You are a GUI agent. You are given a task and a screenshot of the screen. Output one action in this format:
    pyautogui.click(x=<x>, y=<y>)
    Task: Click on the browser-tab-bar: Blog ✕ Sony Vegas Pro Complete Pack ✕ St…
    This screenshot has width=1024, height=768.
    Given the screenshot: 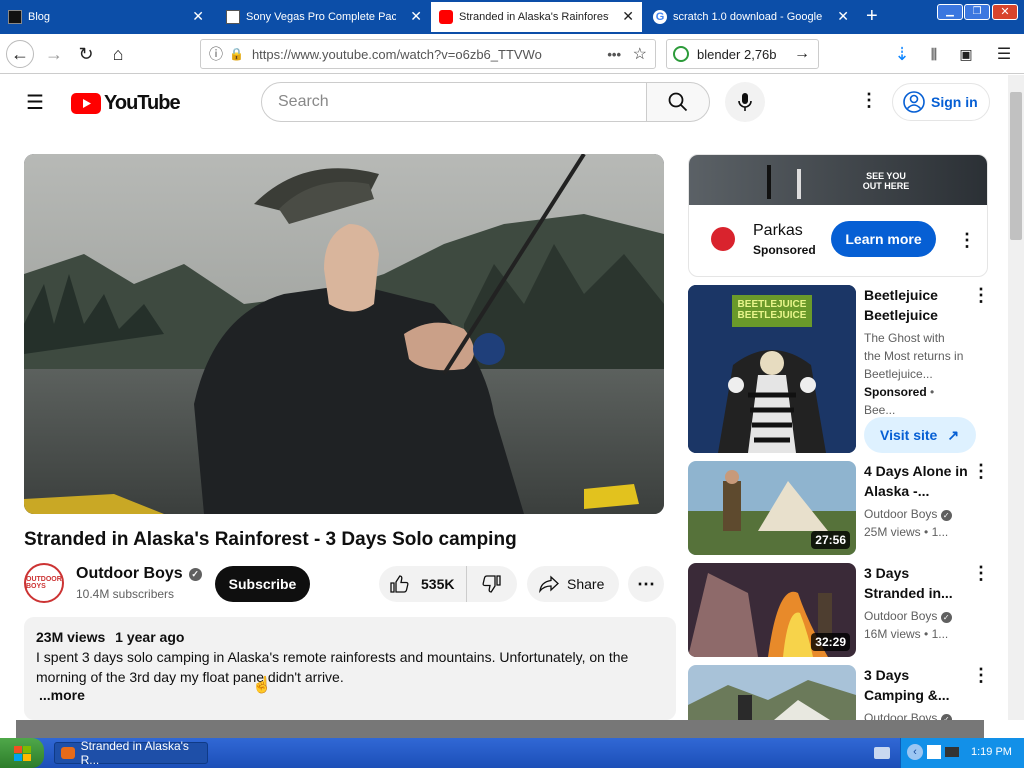 What is the action you would take?
    pyautogui.click(x=512, y=17)
    